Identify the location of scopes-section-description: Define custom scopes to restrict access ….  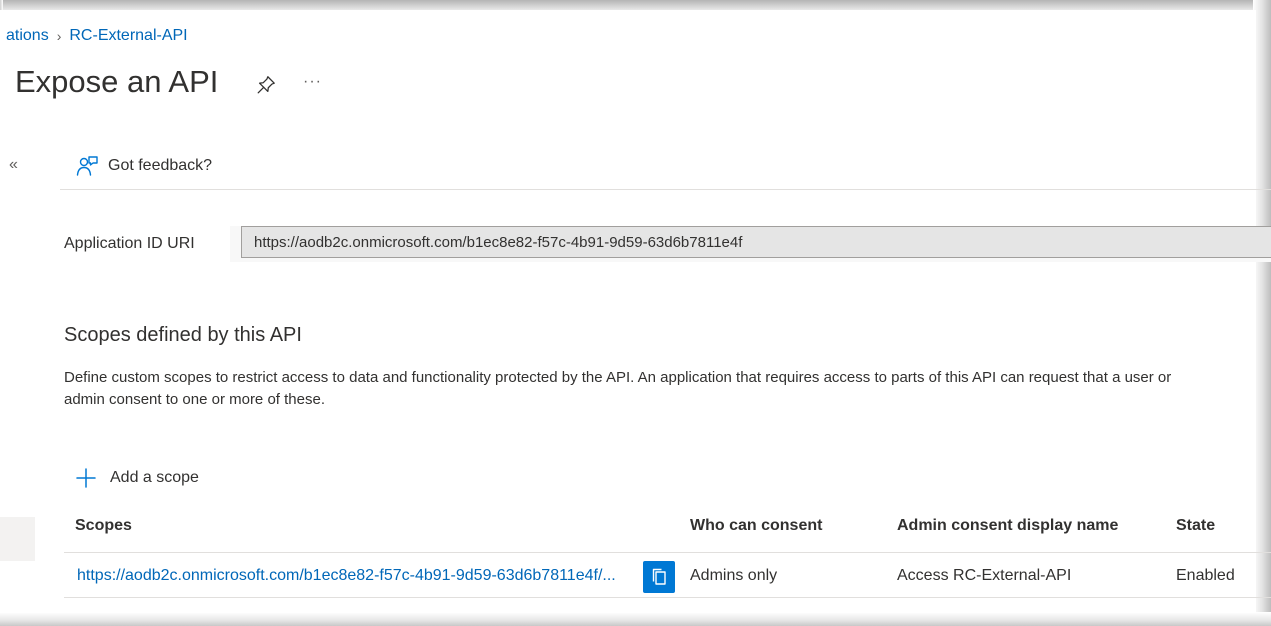
(618, 388).